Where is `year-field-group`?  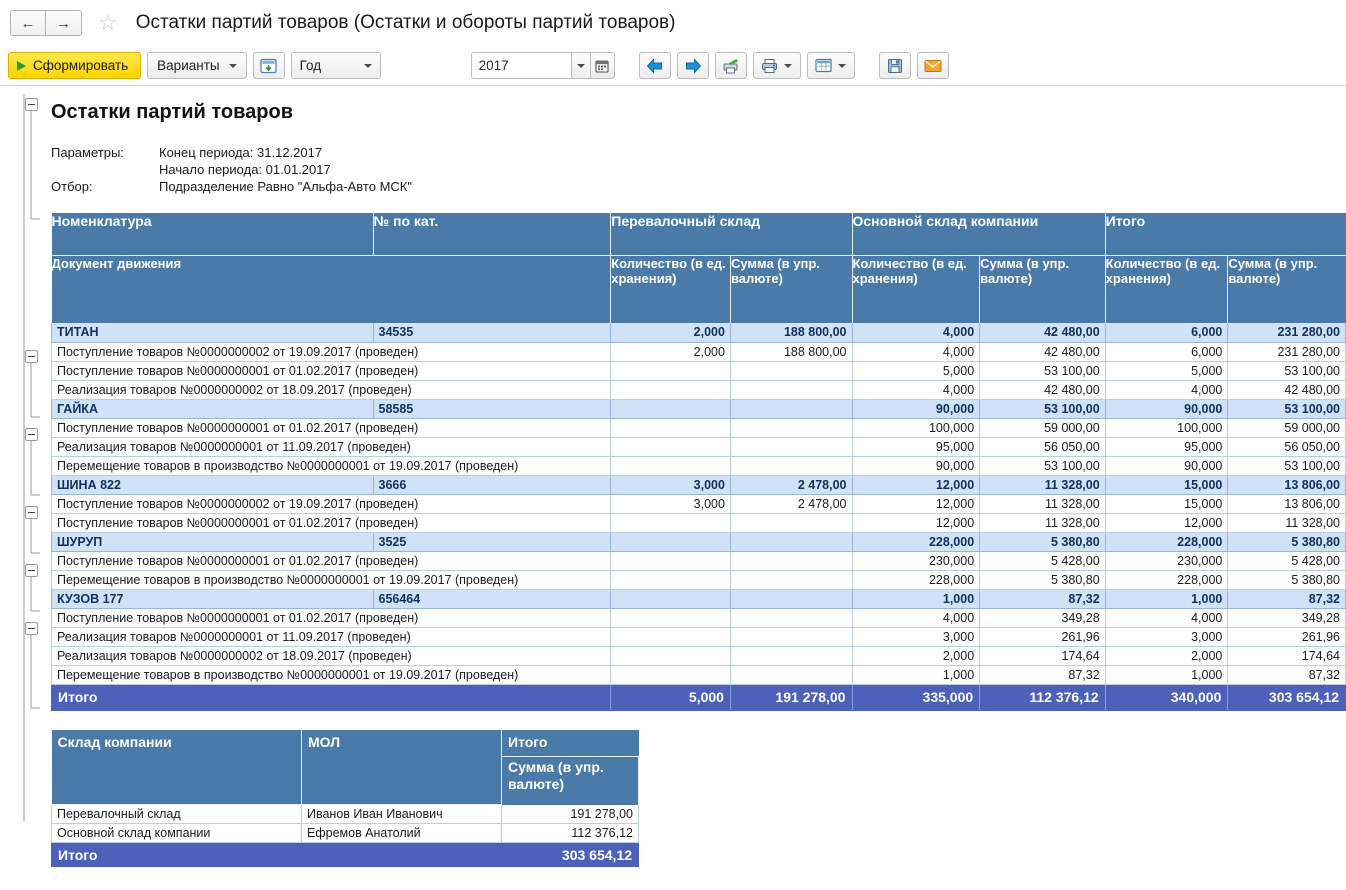 year-field-group is located at coordinates (542, 65).